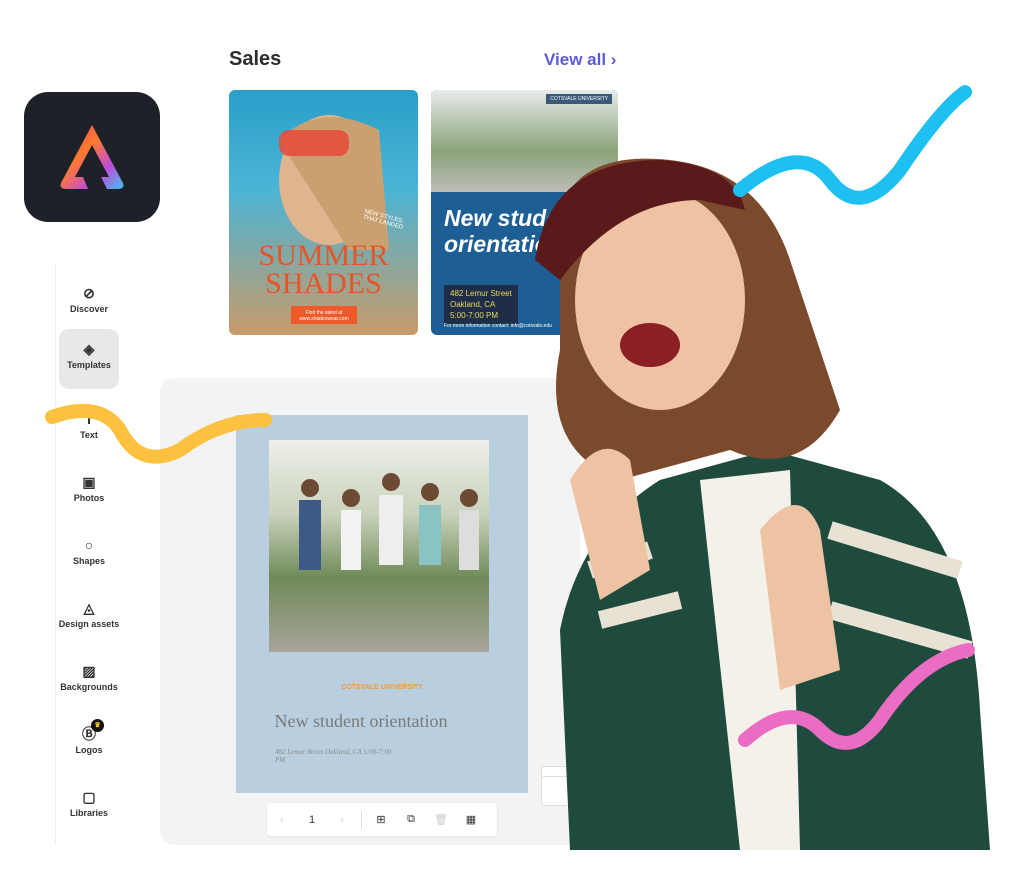 This screenshot has height=878, width=1024. What do you see at coordinates (89, 429) in the screenshot?
I see `sidebar-item-text: T Text` at bounding box center [89, 429].